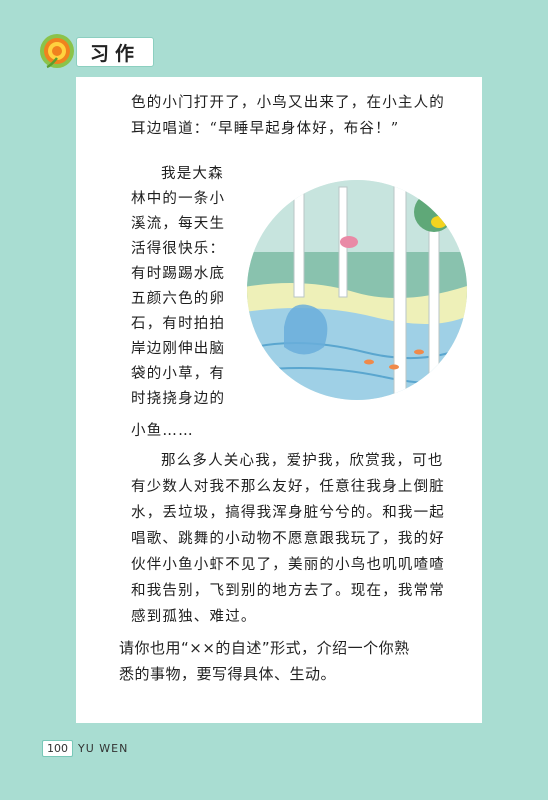 Image resolution: width=548 pixels, height=800 pixels. I want to click on orange-flower-logo-icon, so click(57, 51).